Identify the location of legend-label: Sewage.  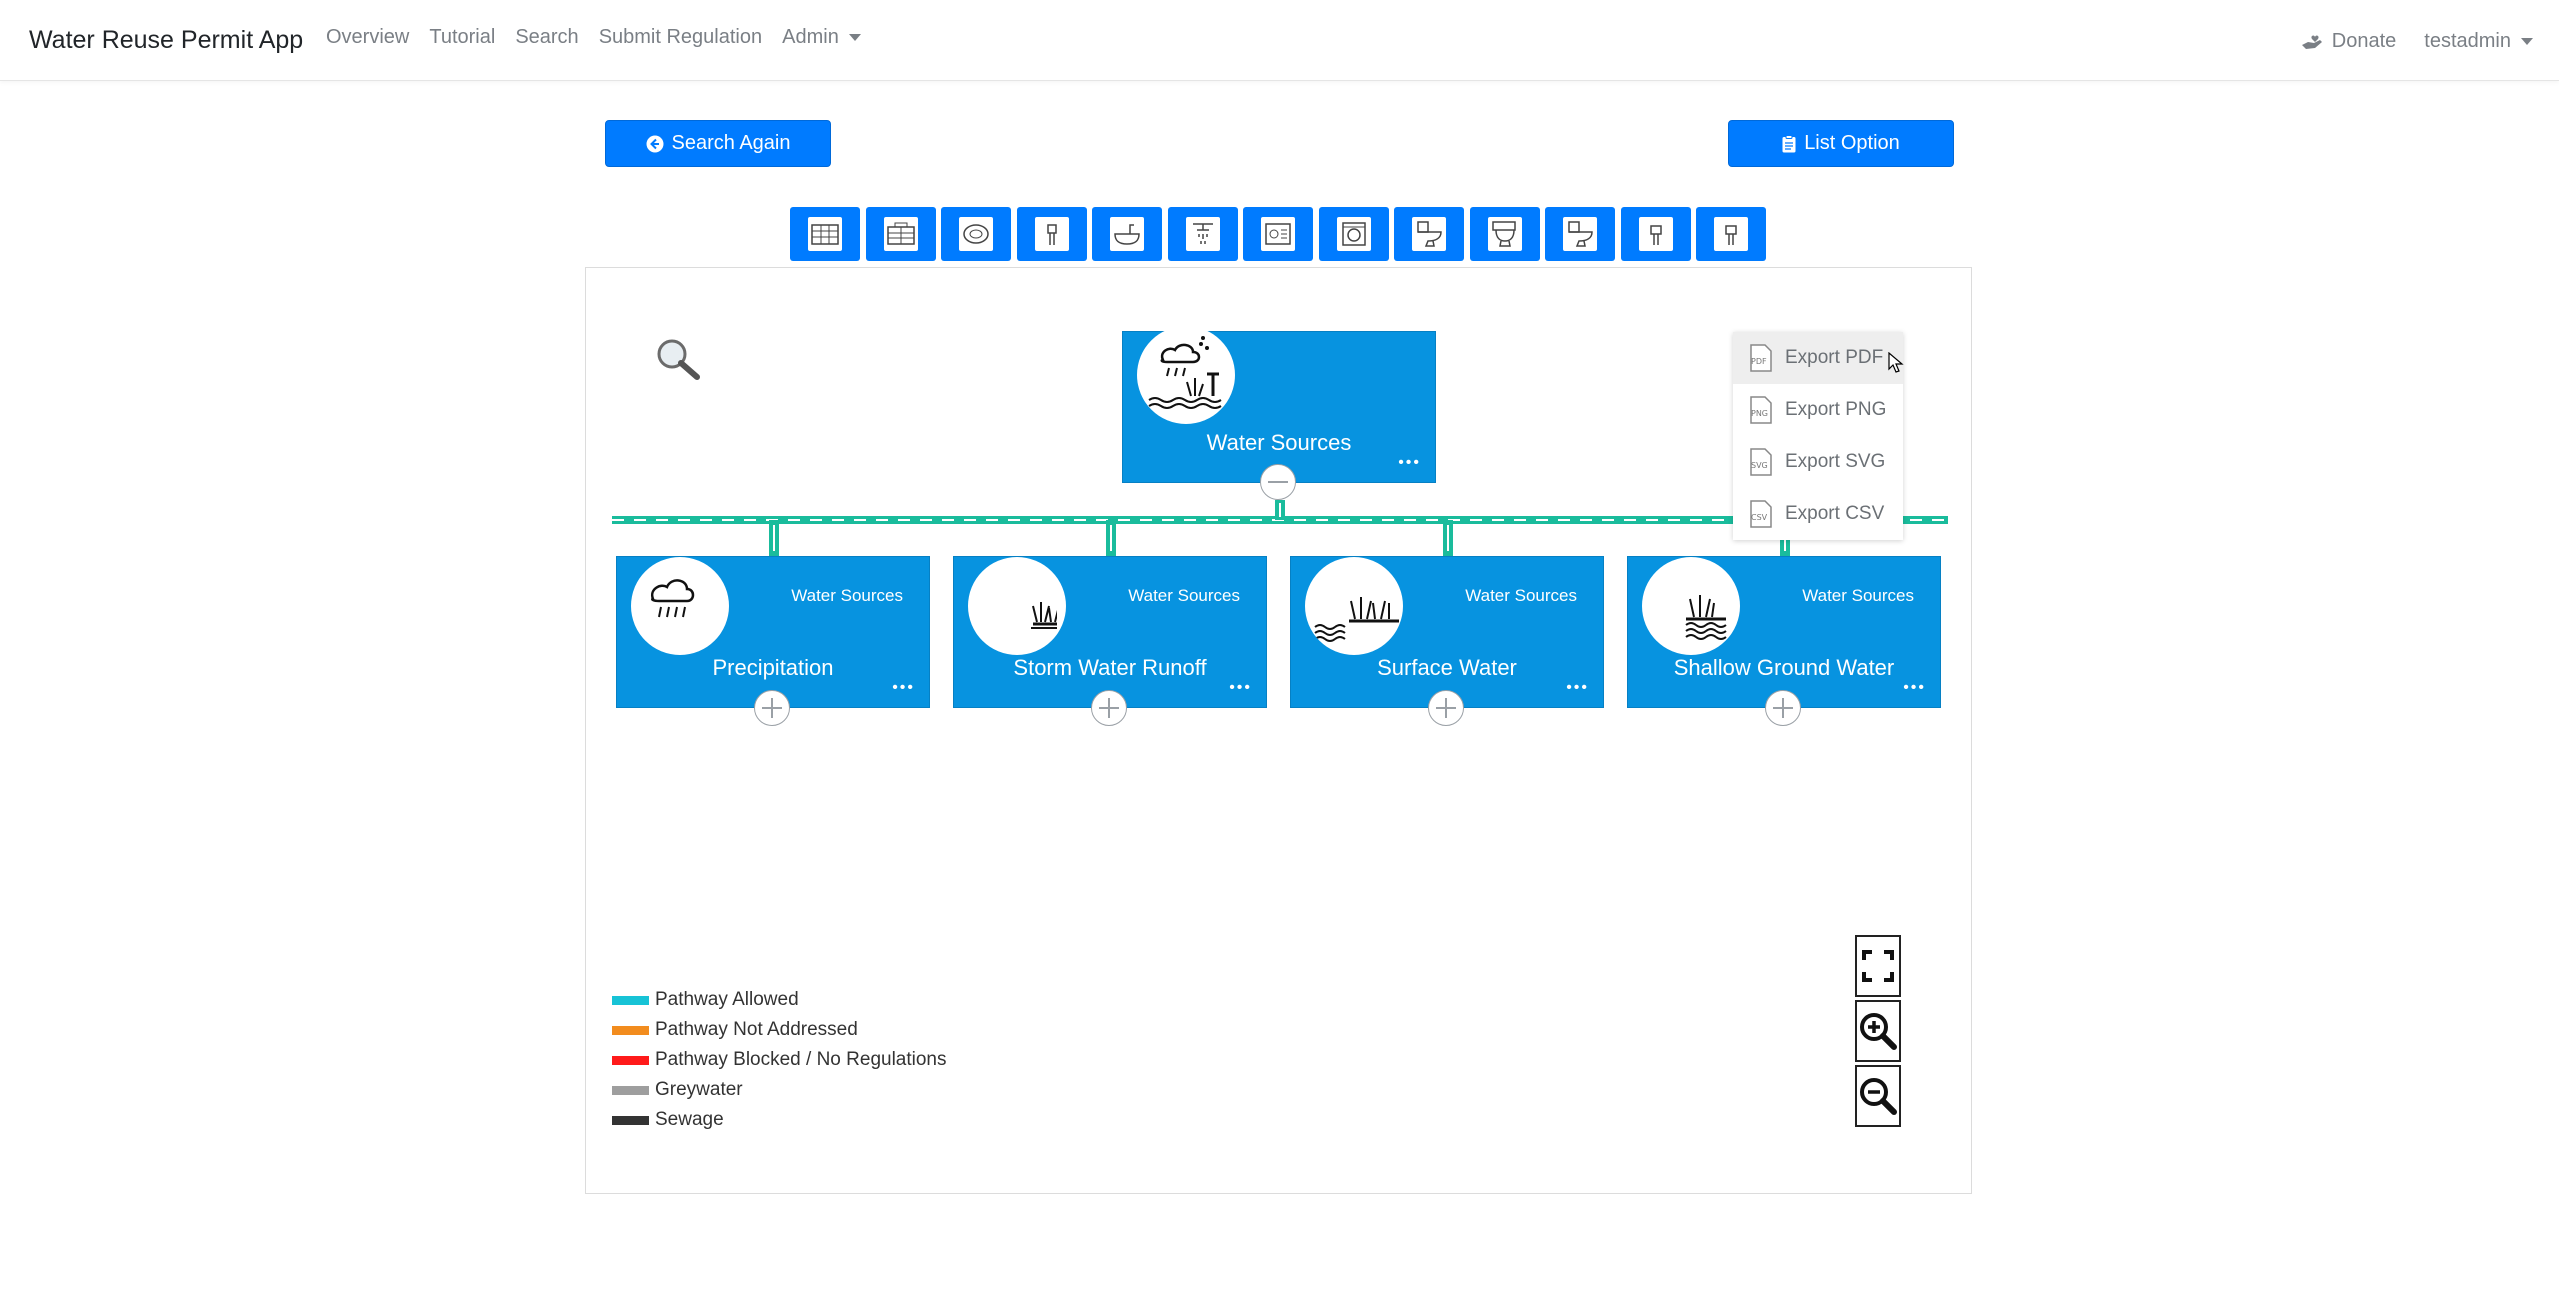
(689, 1119).